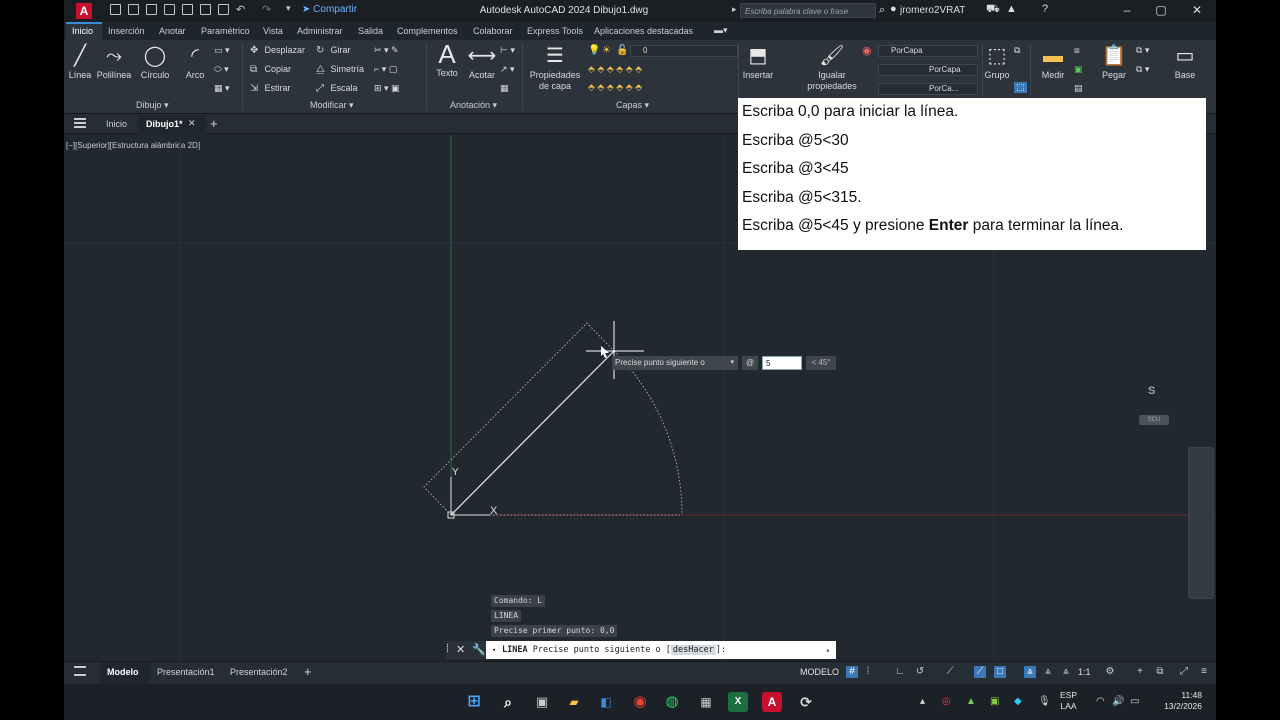 This screenshot has width=1280, height=720. What do you see at coordinates (1048, 672) in the screenshot?
I see `annotation-scale-icon: ⩓` at bounding box center [1048, 672].